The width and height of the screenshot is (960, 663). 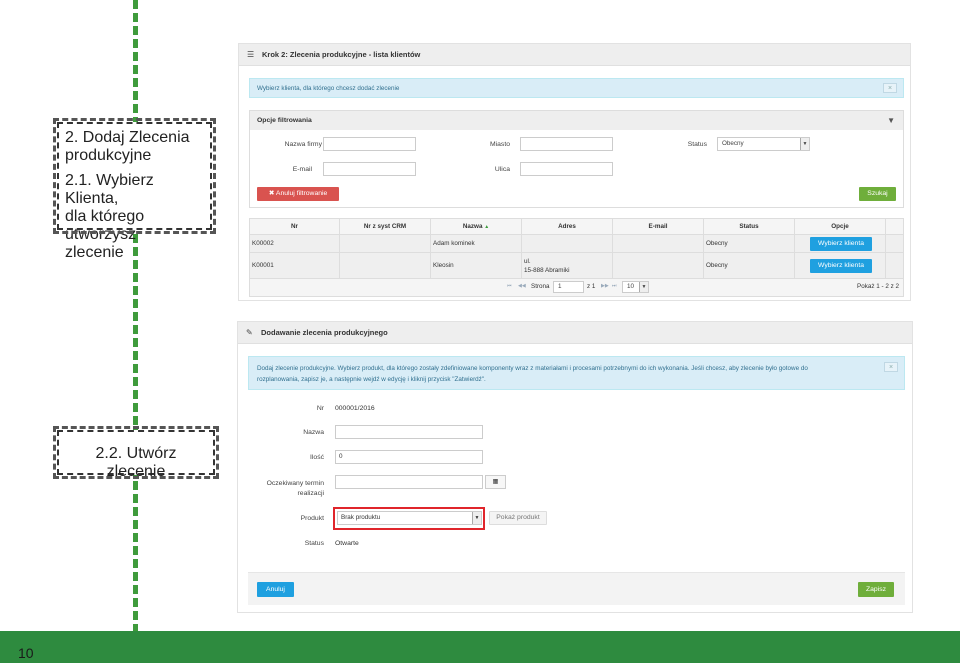 I want to click on records-summary: Pokaż 1 - 2 z 2, so click(x=878, y=286).